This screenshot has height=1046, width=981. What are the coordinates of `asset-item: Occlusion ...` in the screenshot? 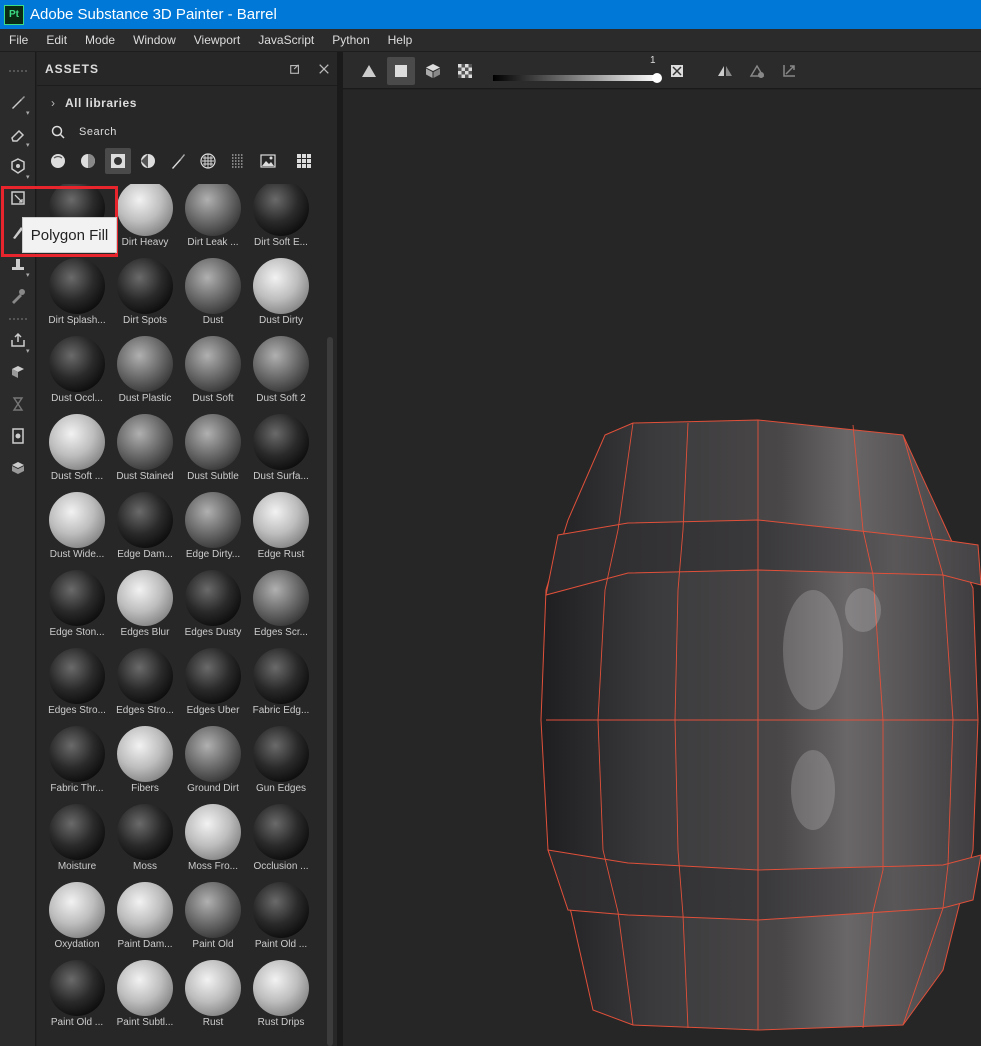 It's located at (281, 843).